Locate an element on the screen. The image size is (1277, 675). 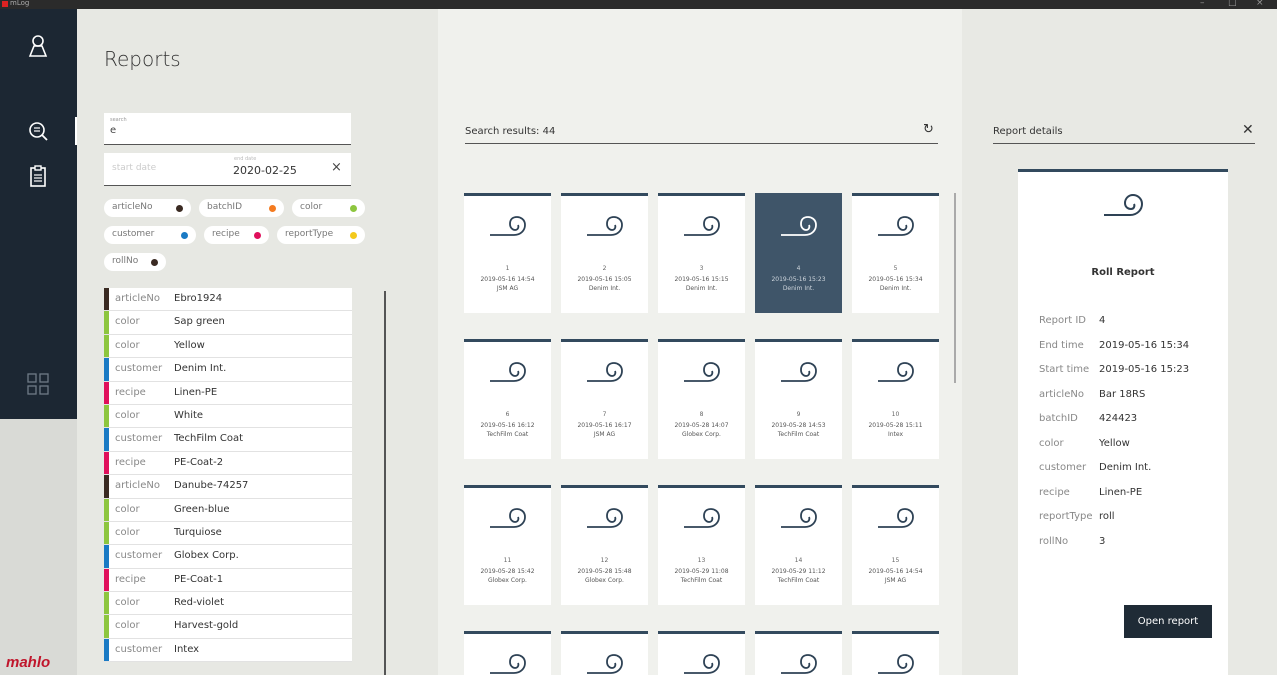
list-item: color Yellow is located at coordinates (228, 346).